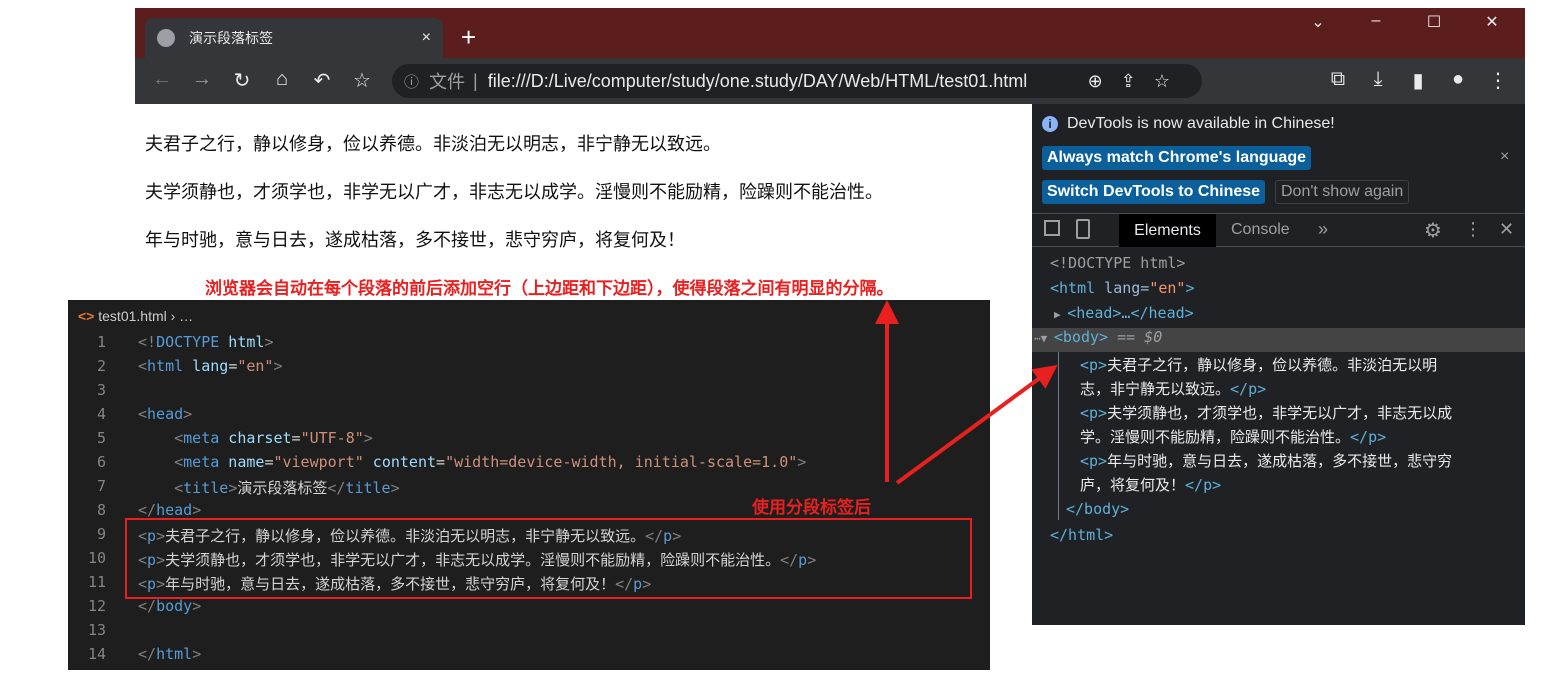 The height and width of the screenshot is (688, 1568). I want to click on annotation-arrows, so click(966, 392).